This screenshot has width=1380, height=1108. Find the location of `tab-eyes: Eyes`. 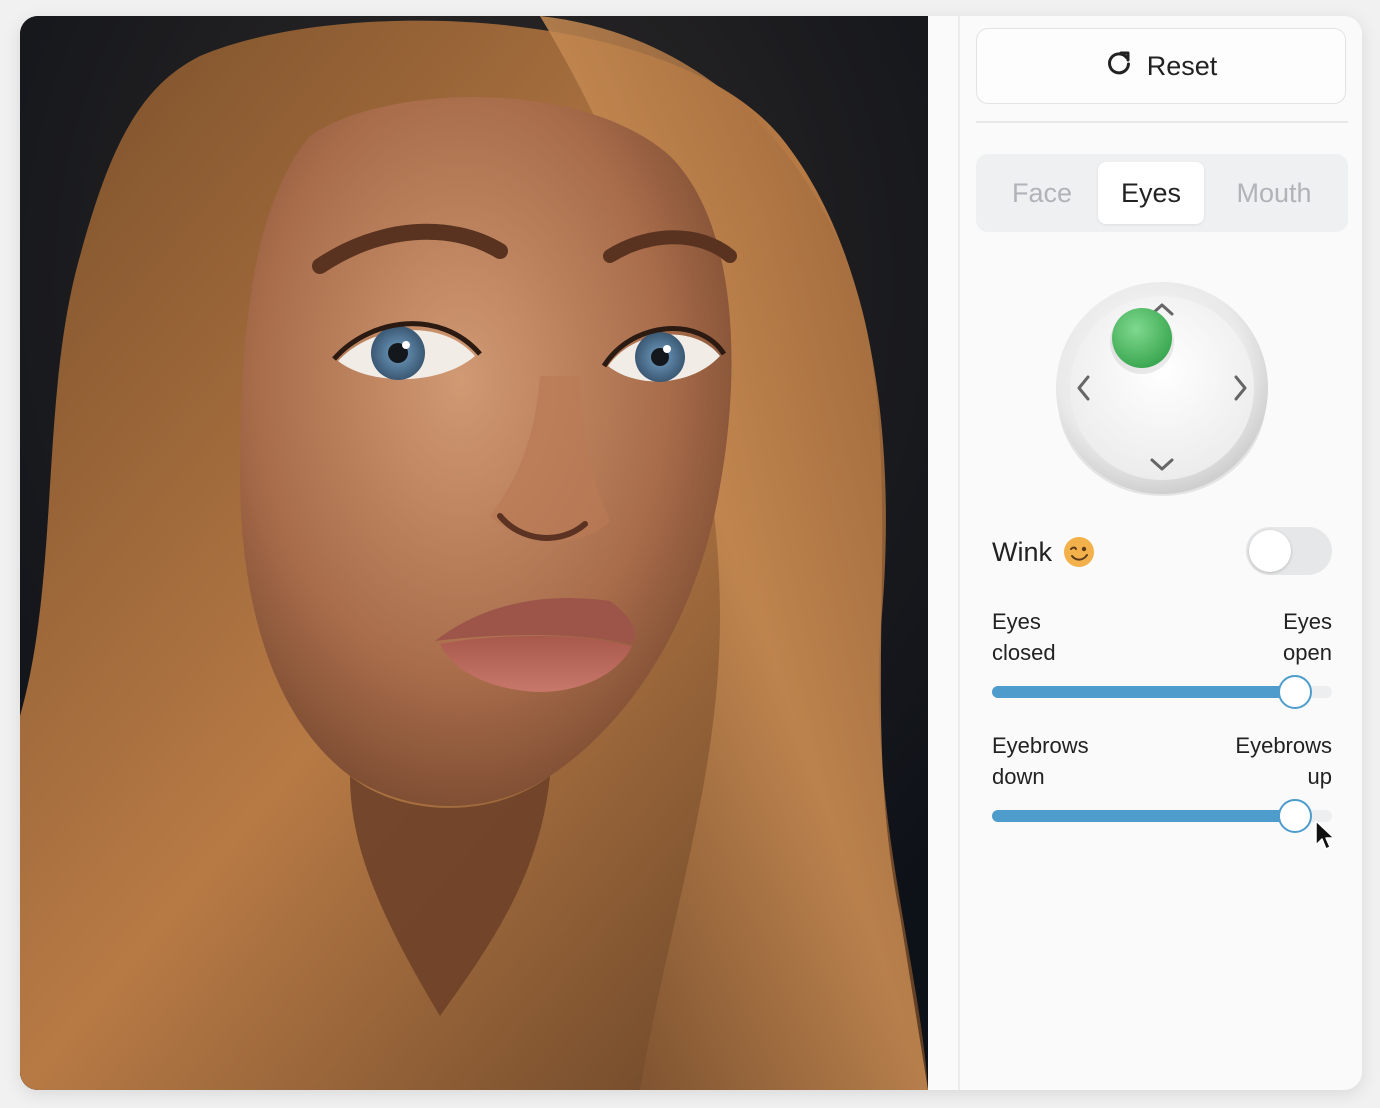

tab-eyes: Eyes is located at coordinates (1151, 193).